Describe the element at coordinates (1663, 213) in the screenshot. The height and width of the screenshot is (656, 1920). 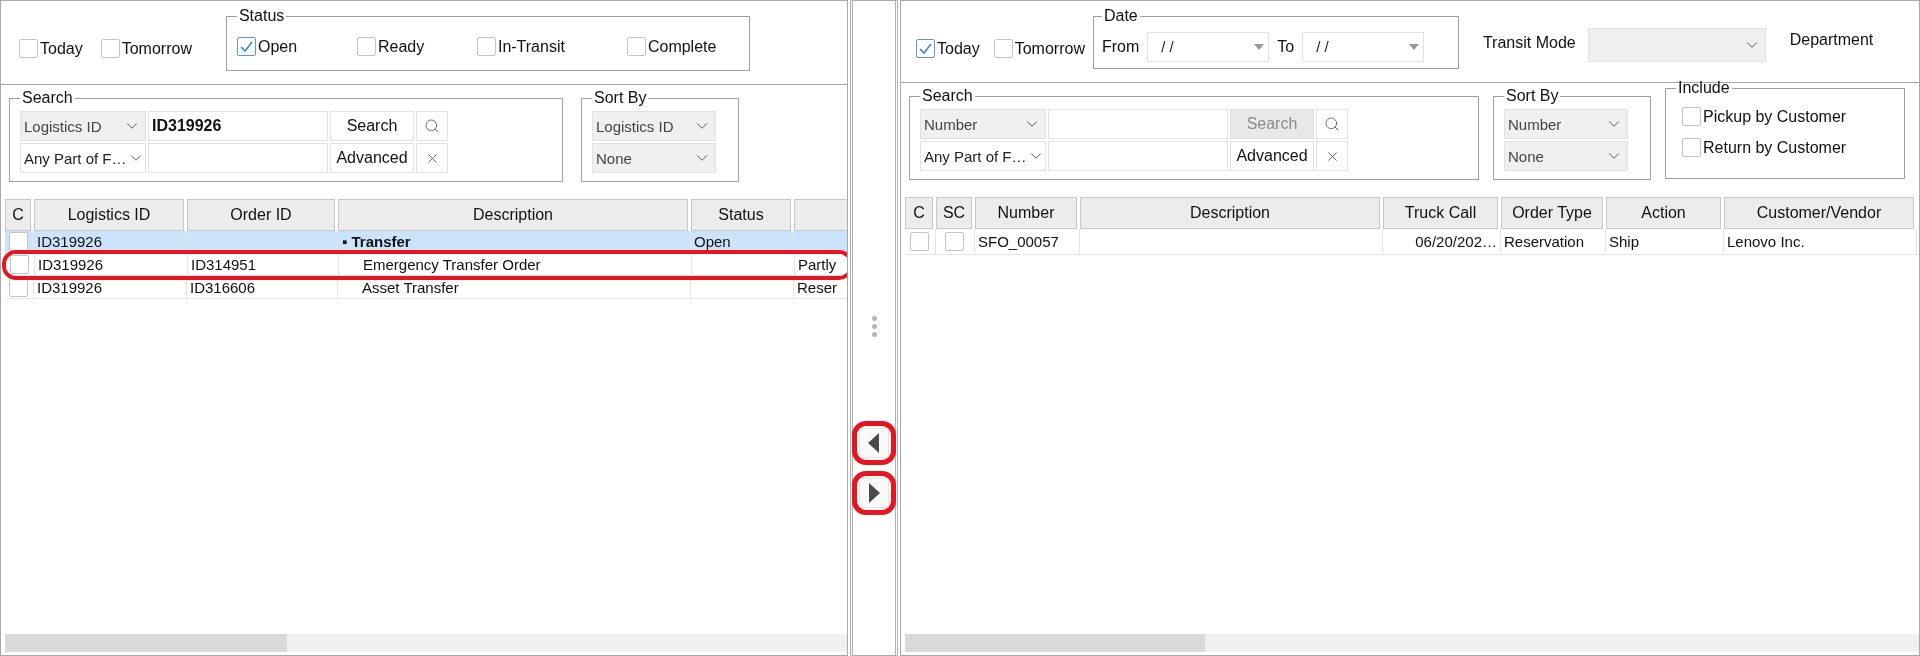
I see `column-header: Action` at that location.